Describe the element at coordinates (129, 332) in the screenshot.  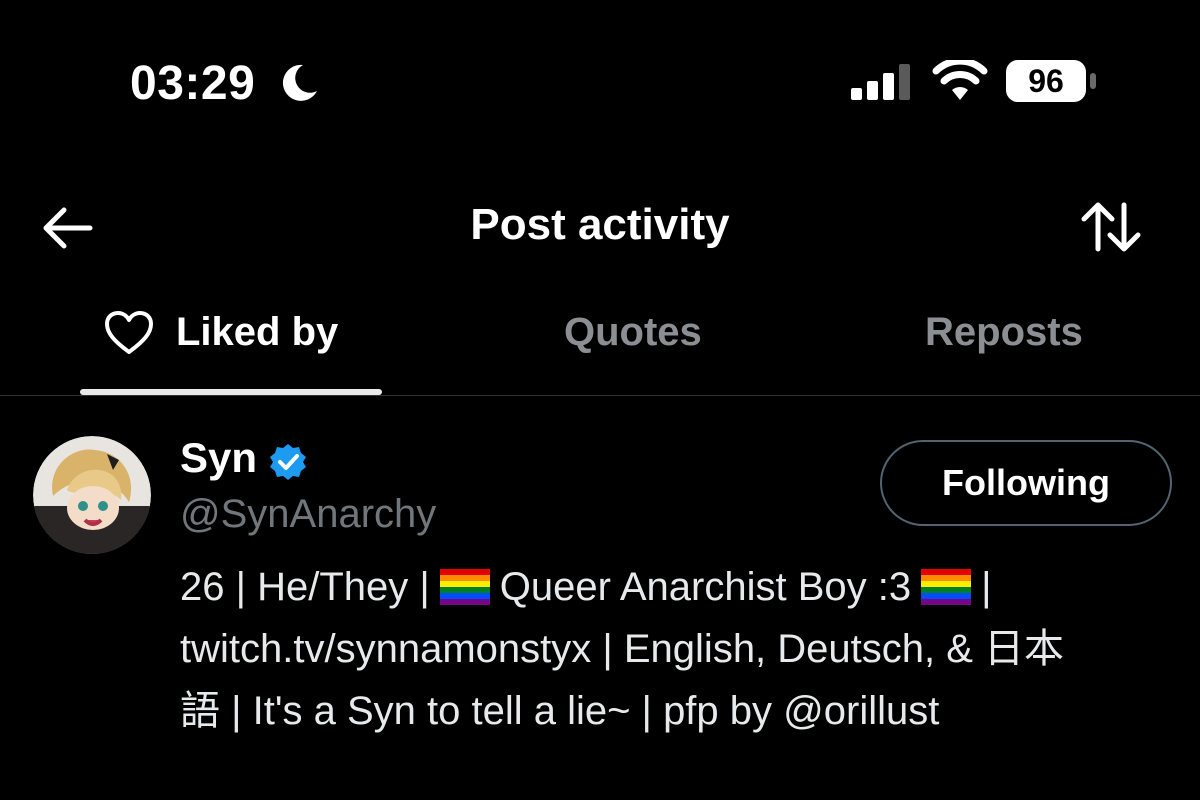
I see `heart-icon` at that location.